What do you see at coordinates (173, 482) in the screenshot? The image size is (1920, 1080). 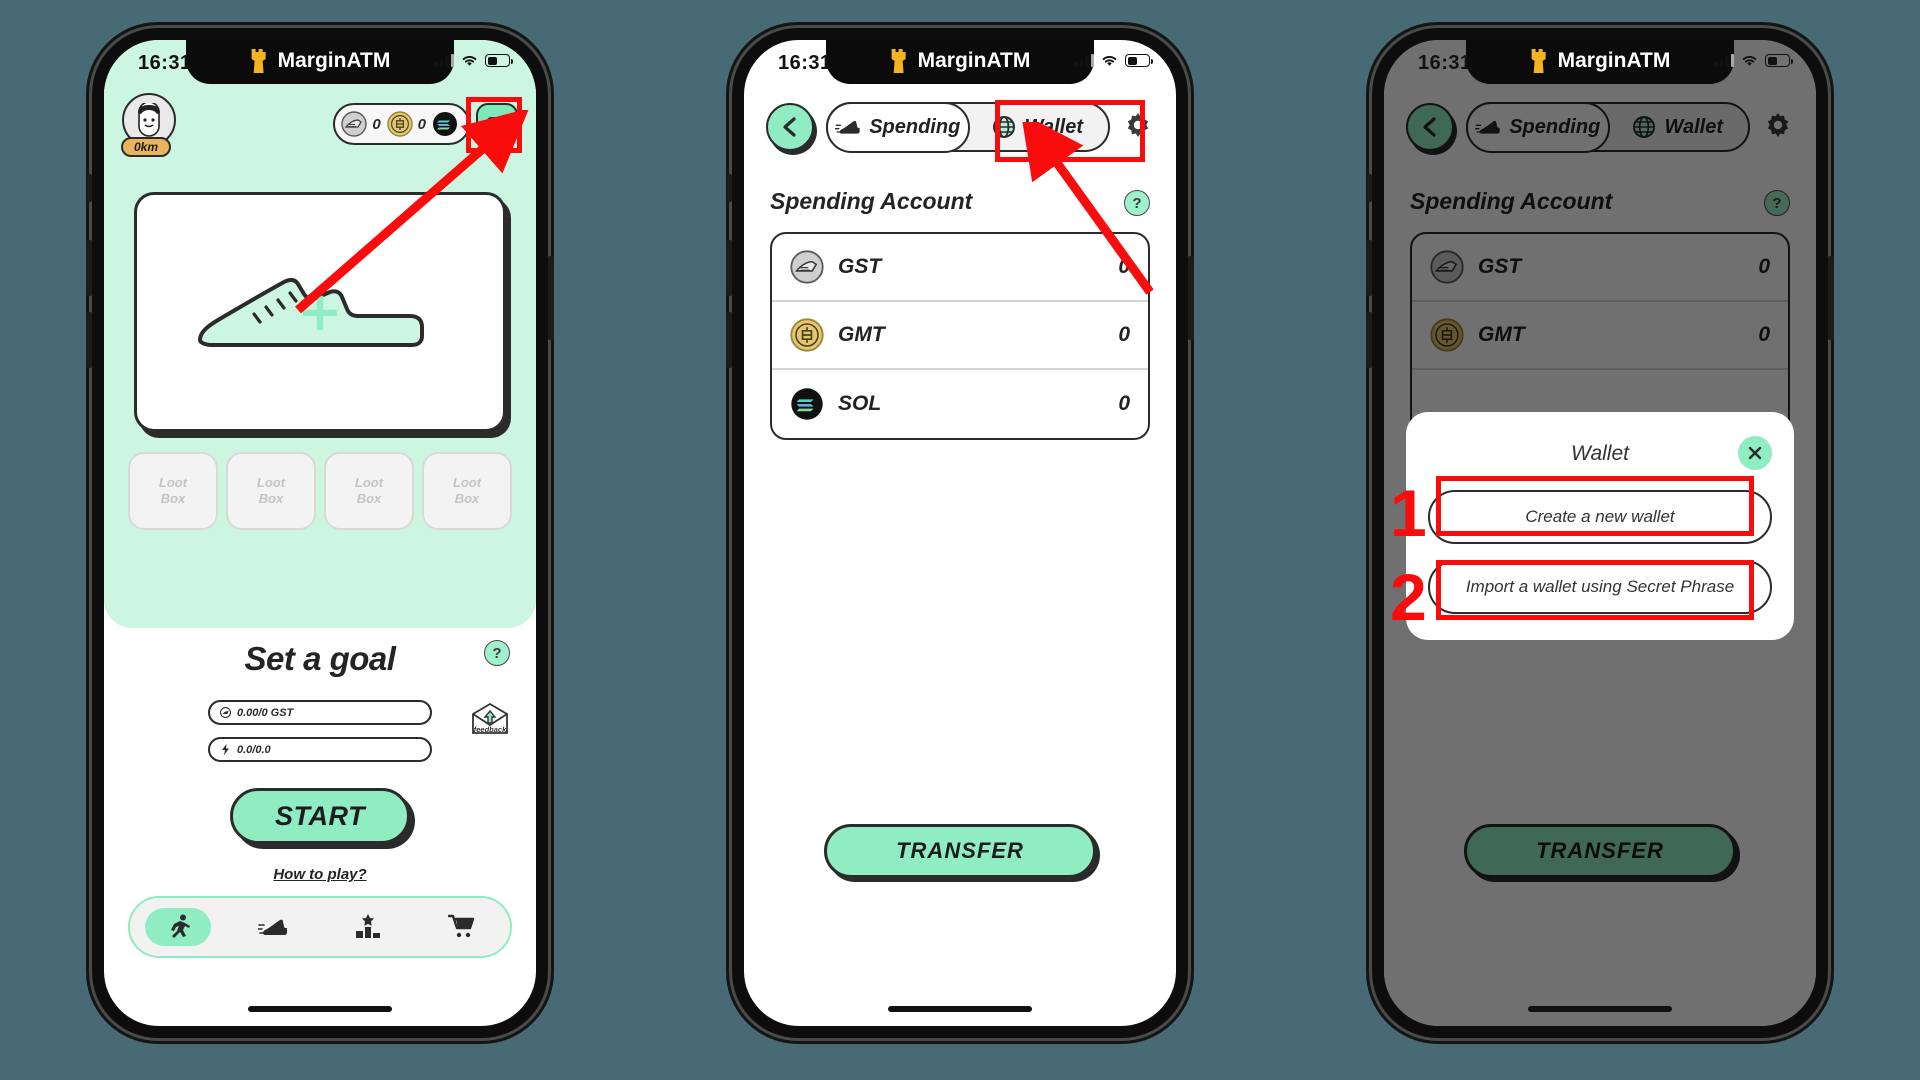 I see `loot-box-1-line1: Loot` at bounding box center [173, 482].